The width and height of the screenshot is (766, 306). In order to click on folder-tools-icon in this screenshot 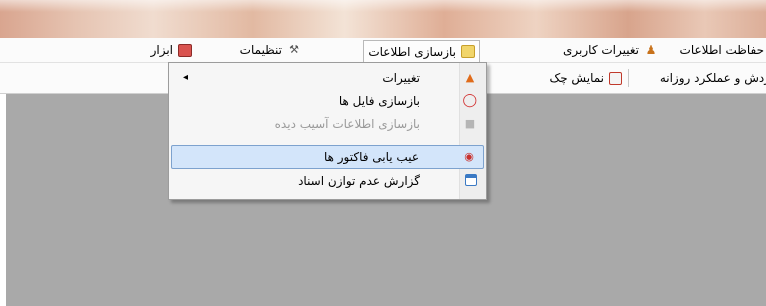, I will do `click(468, 51)`.